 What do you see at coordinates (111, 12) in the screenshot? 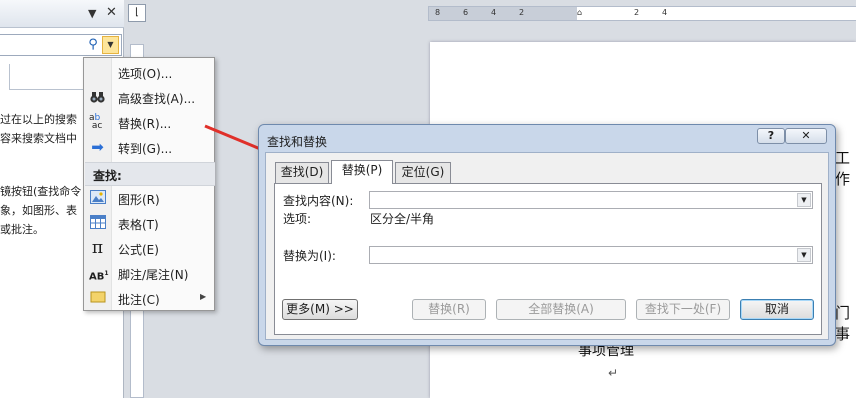
I see `nav-pane-close-icon: ✕` at bounding box center [111, 12].